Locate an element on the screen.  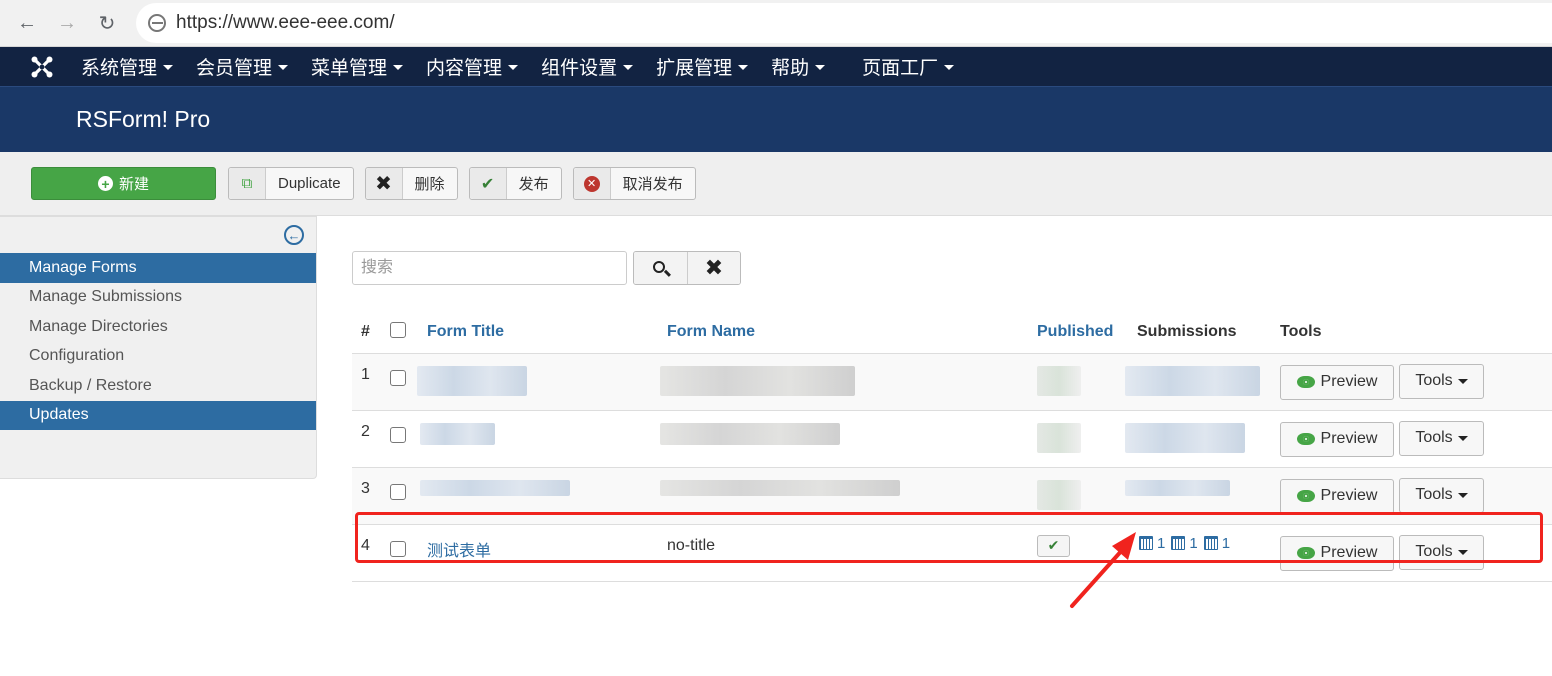
menu-label: 页面工厂 is located at coordinates (900, 68).